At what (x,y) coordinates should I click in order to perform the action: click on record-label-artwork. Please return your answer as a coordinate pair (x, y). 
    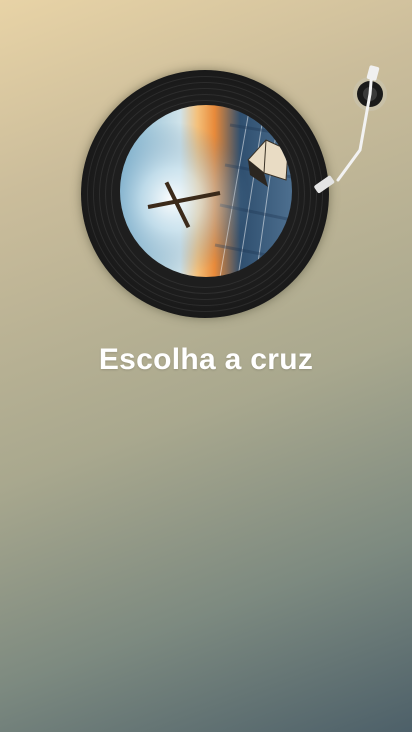
    Looking at the image, I should click on (206, 191).